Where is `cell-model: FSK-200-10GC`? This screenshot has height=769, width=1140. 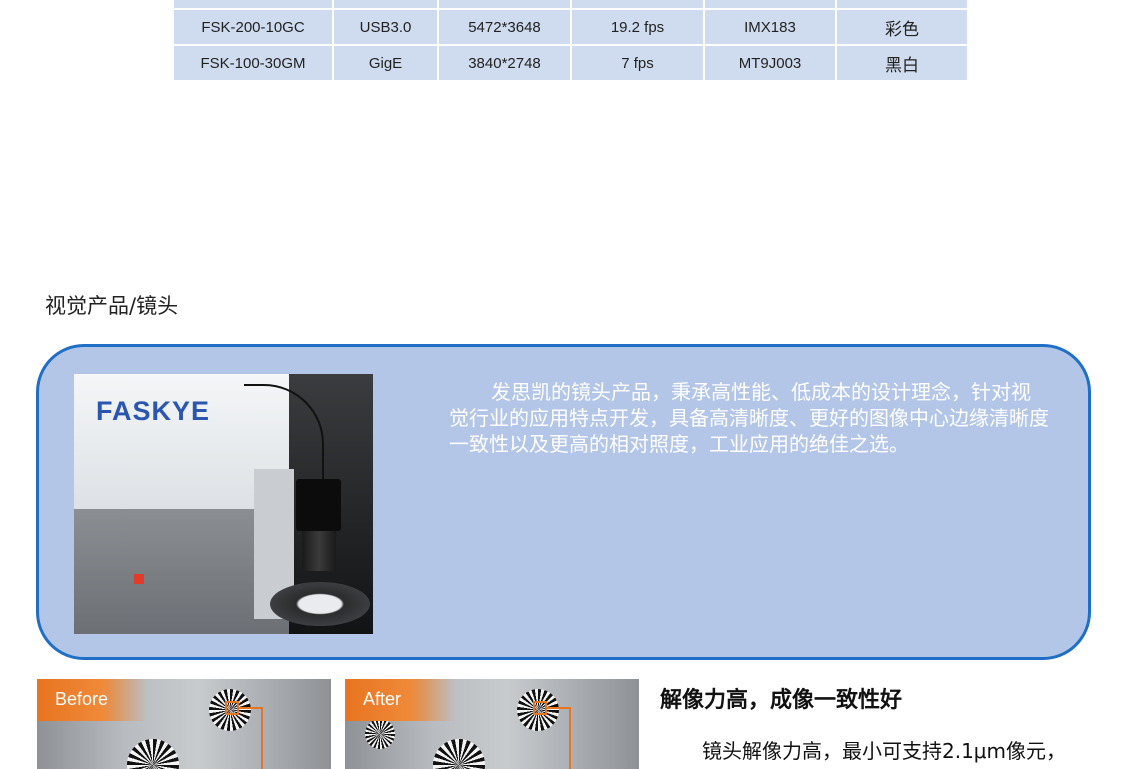 cell-model: FSK-200-10GC is located at coordinates (253, 27).